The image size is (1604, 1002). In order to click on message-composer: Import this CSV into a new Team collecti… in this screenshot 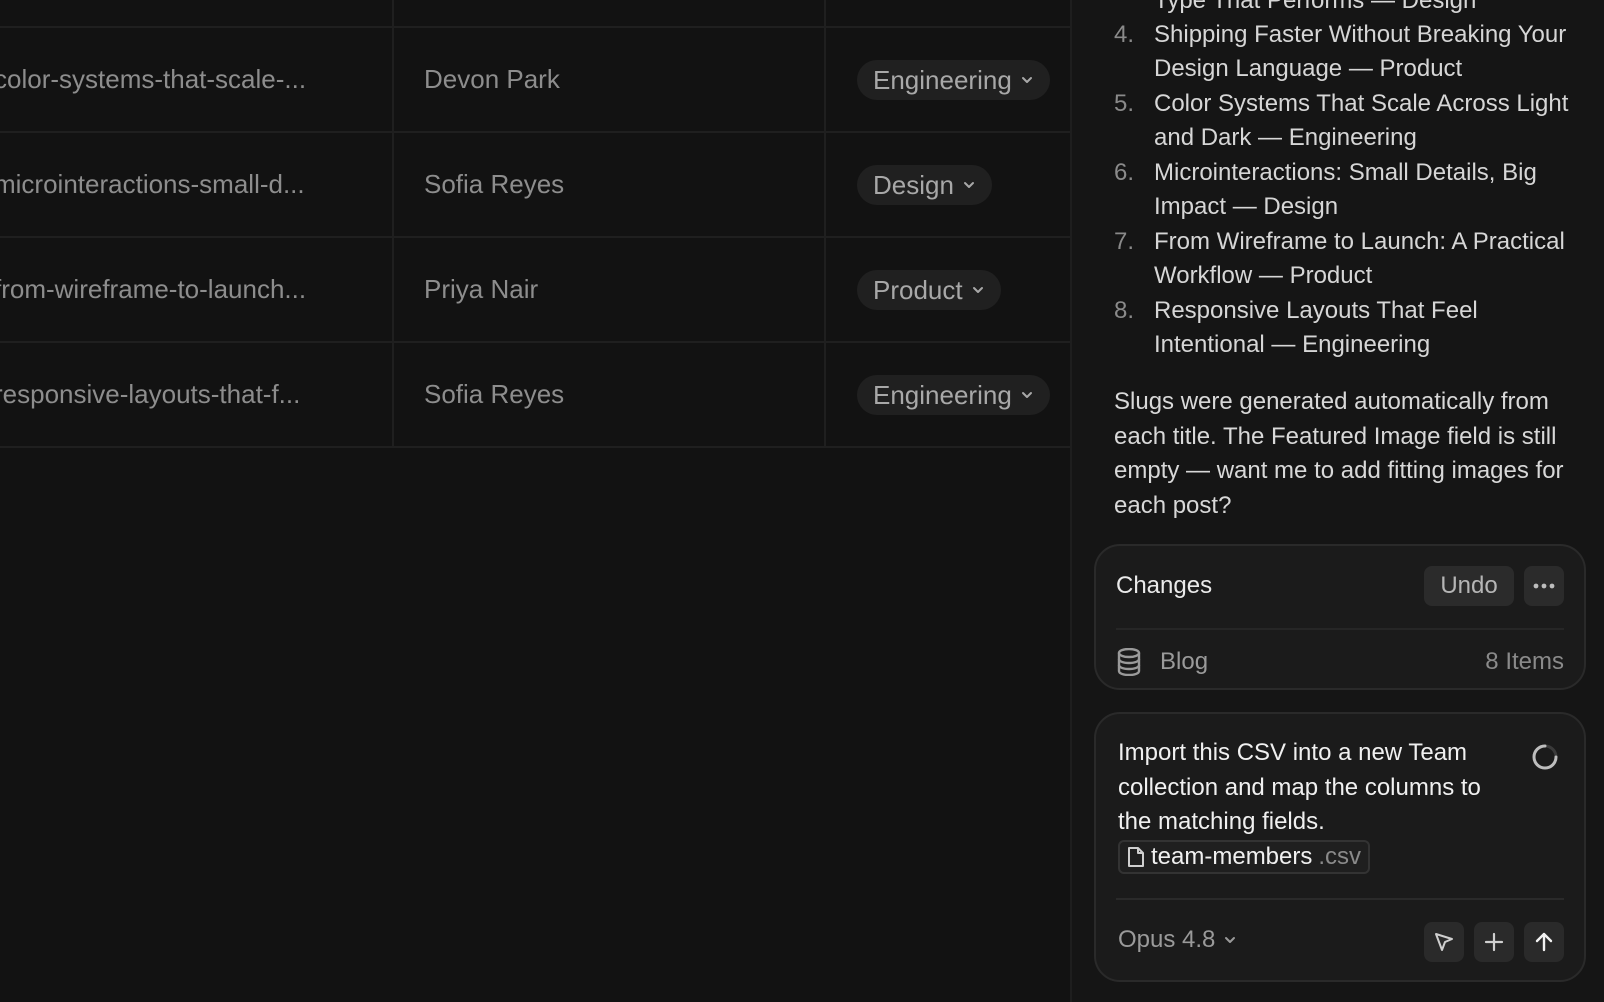, I will do `click(1340, 847)`.